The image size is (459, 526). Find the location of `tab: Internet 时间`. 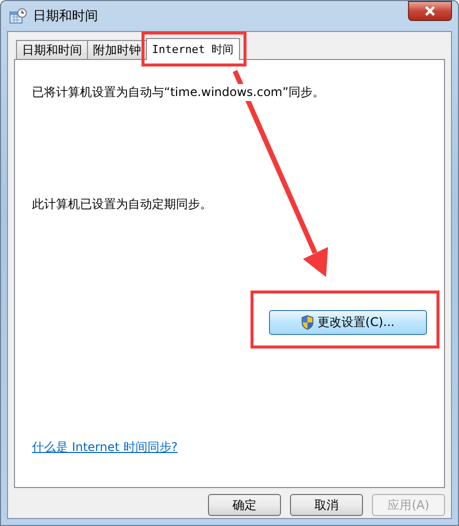

tab: Internet 时间 is located at coordinates (193, 49).